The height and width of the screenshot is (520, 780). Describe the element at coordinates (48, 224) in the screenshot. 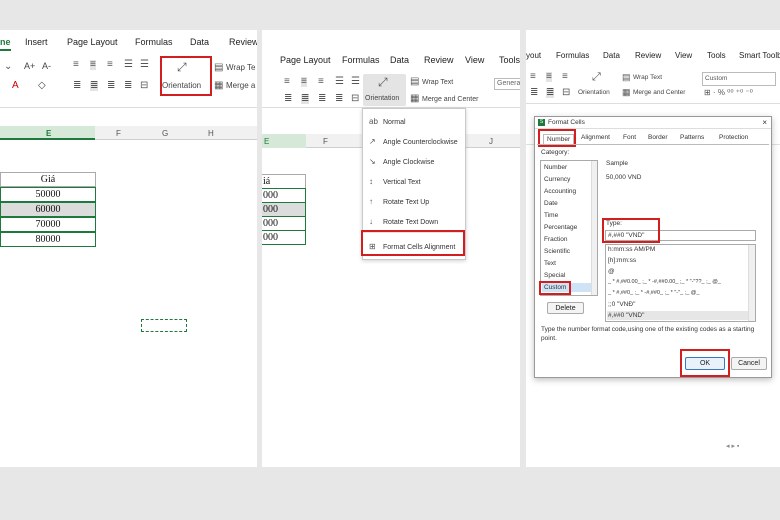

I see `price-cell: 70000` at that location.